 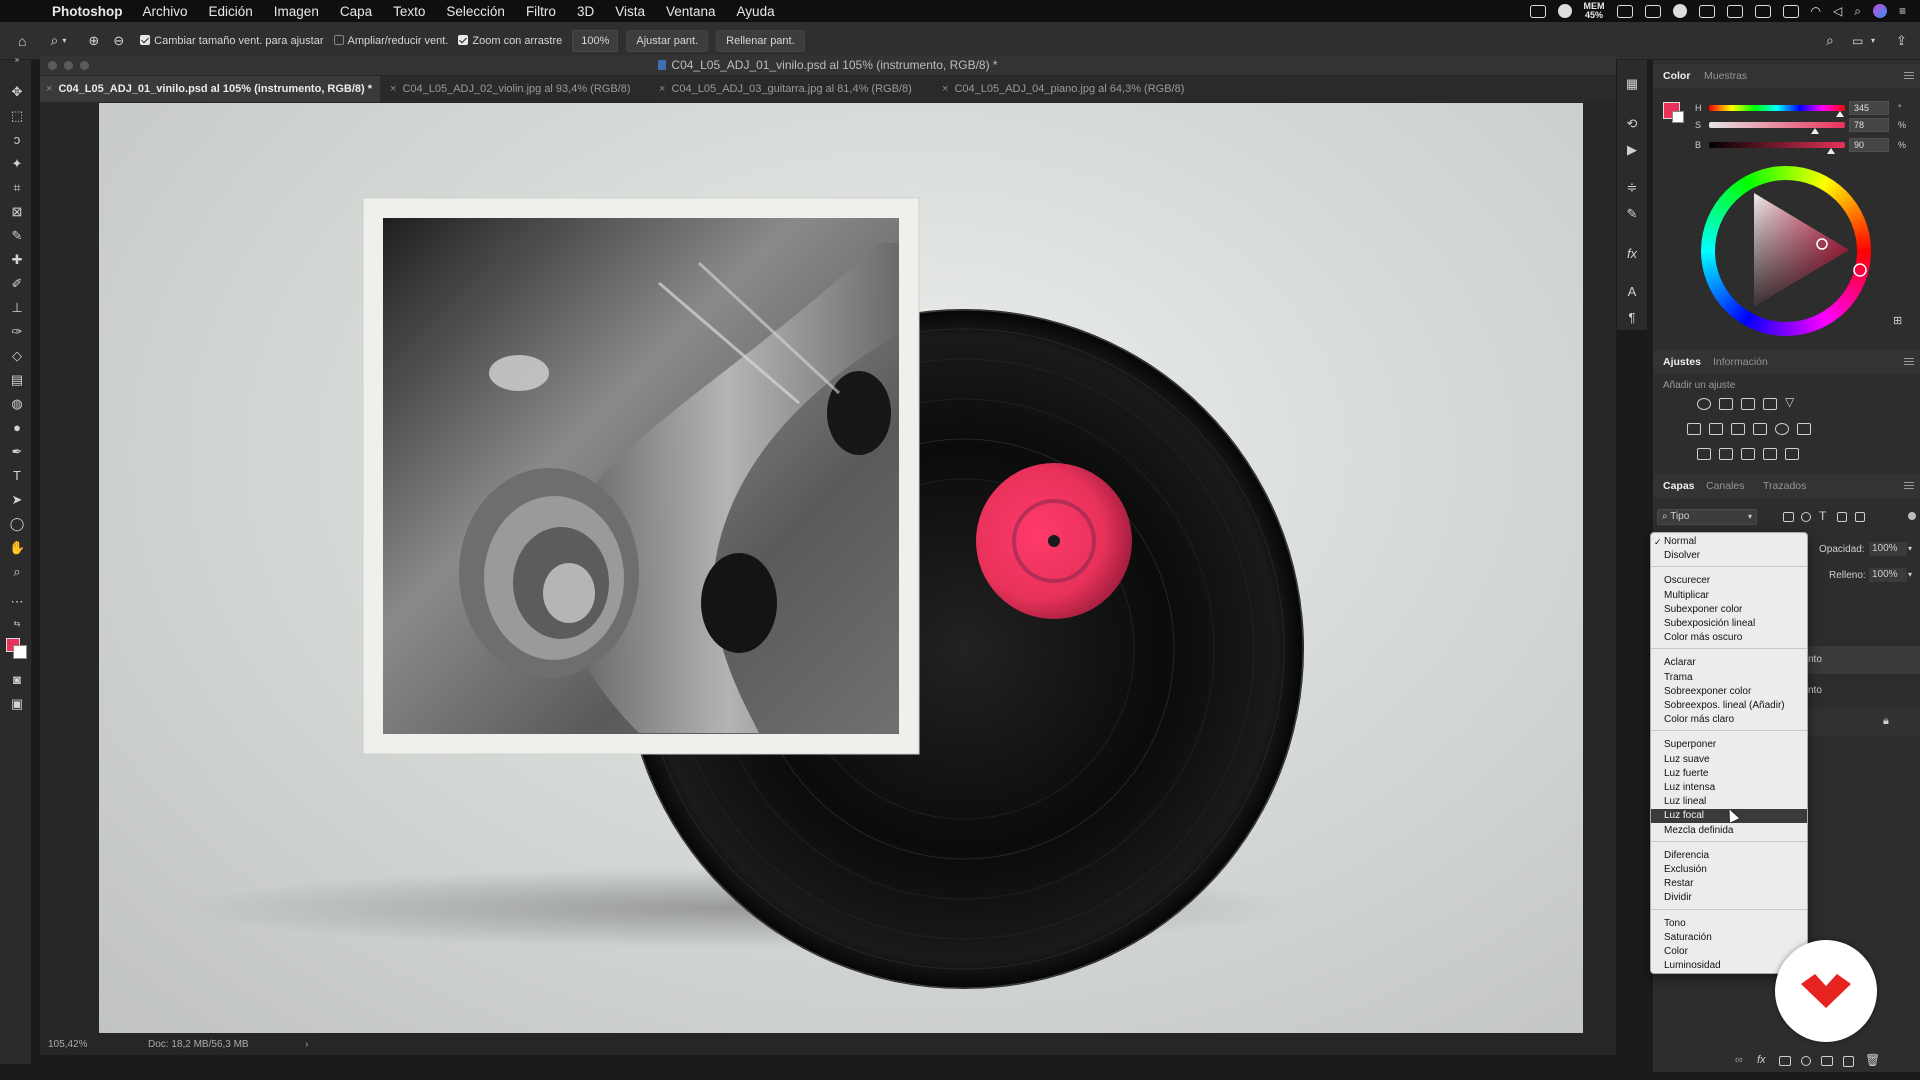 I want to click on healing-brush-icon: ✚, so click(x=17, y=260).